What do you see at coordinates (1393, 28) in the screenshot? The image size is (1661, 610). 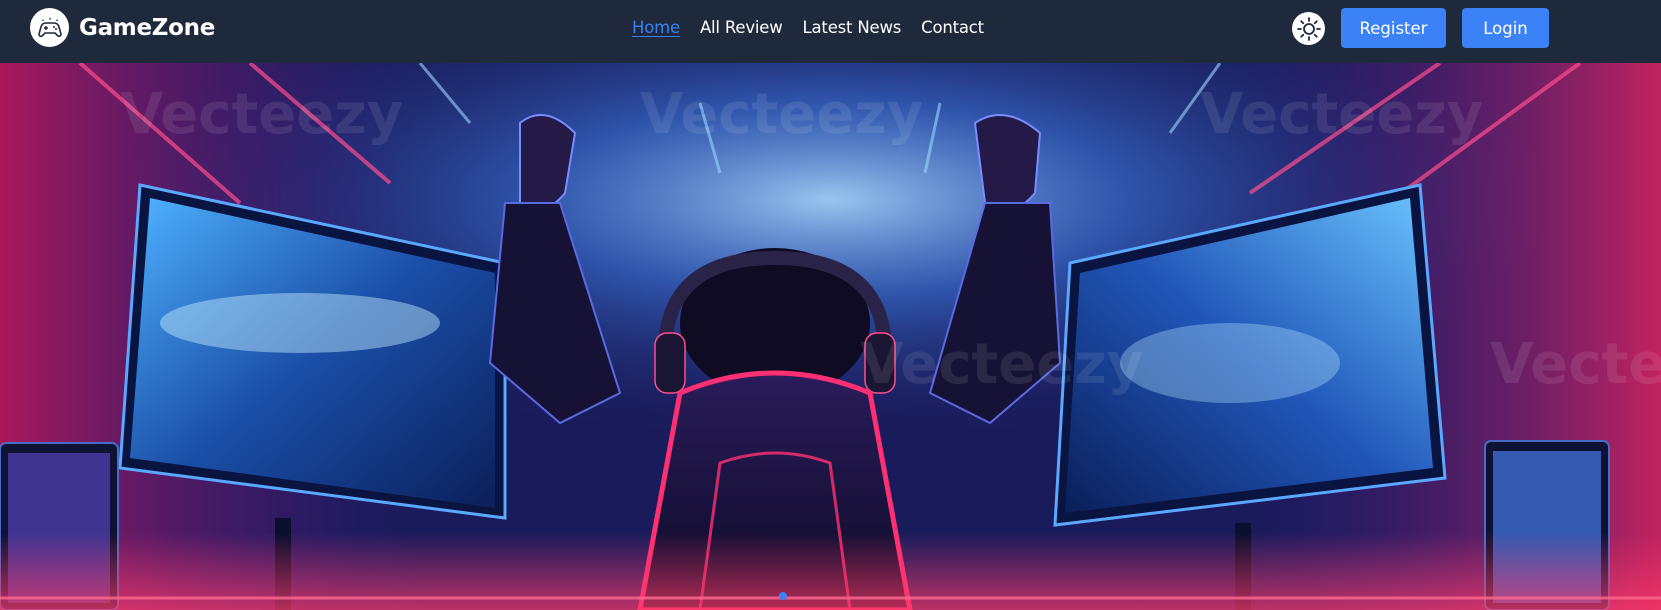 I see `register-button: Register` at bounding box center [1393, 28].